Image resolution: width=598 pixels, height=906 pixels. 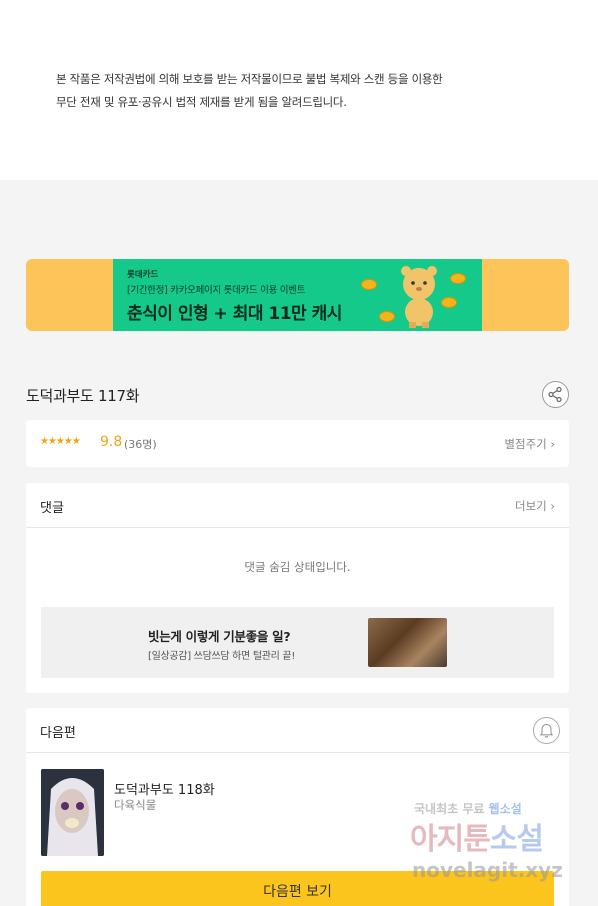 I want to click on rating-score: 9.8, so click(x=111, y=442).